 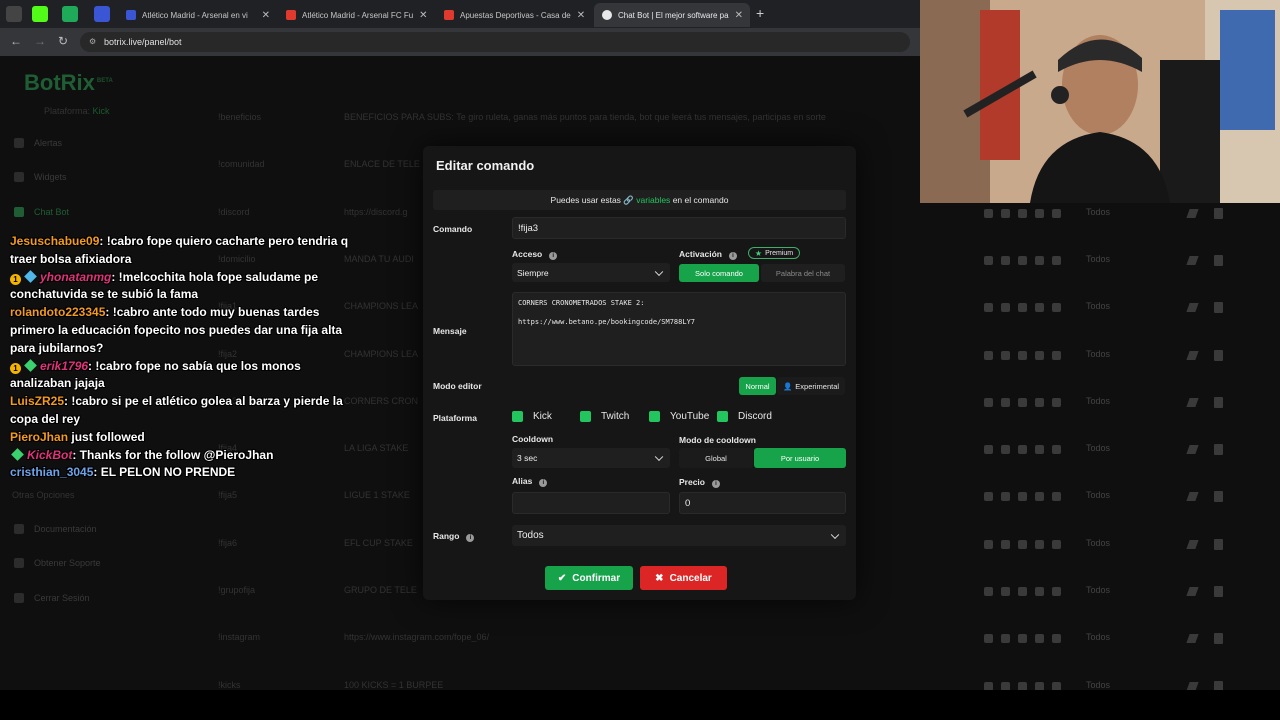 What do you see at coordinates (811, 386) in the screenshot?
I see `editor-experimental-button: 👤 Experimental` at bounding box center [811, 386].